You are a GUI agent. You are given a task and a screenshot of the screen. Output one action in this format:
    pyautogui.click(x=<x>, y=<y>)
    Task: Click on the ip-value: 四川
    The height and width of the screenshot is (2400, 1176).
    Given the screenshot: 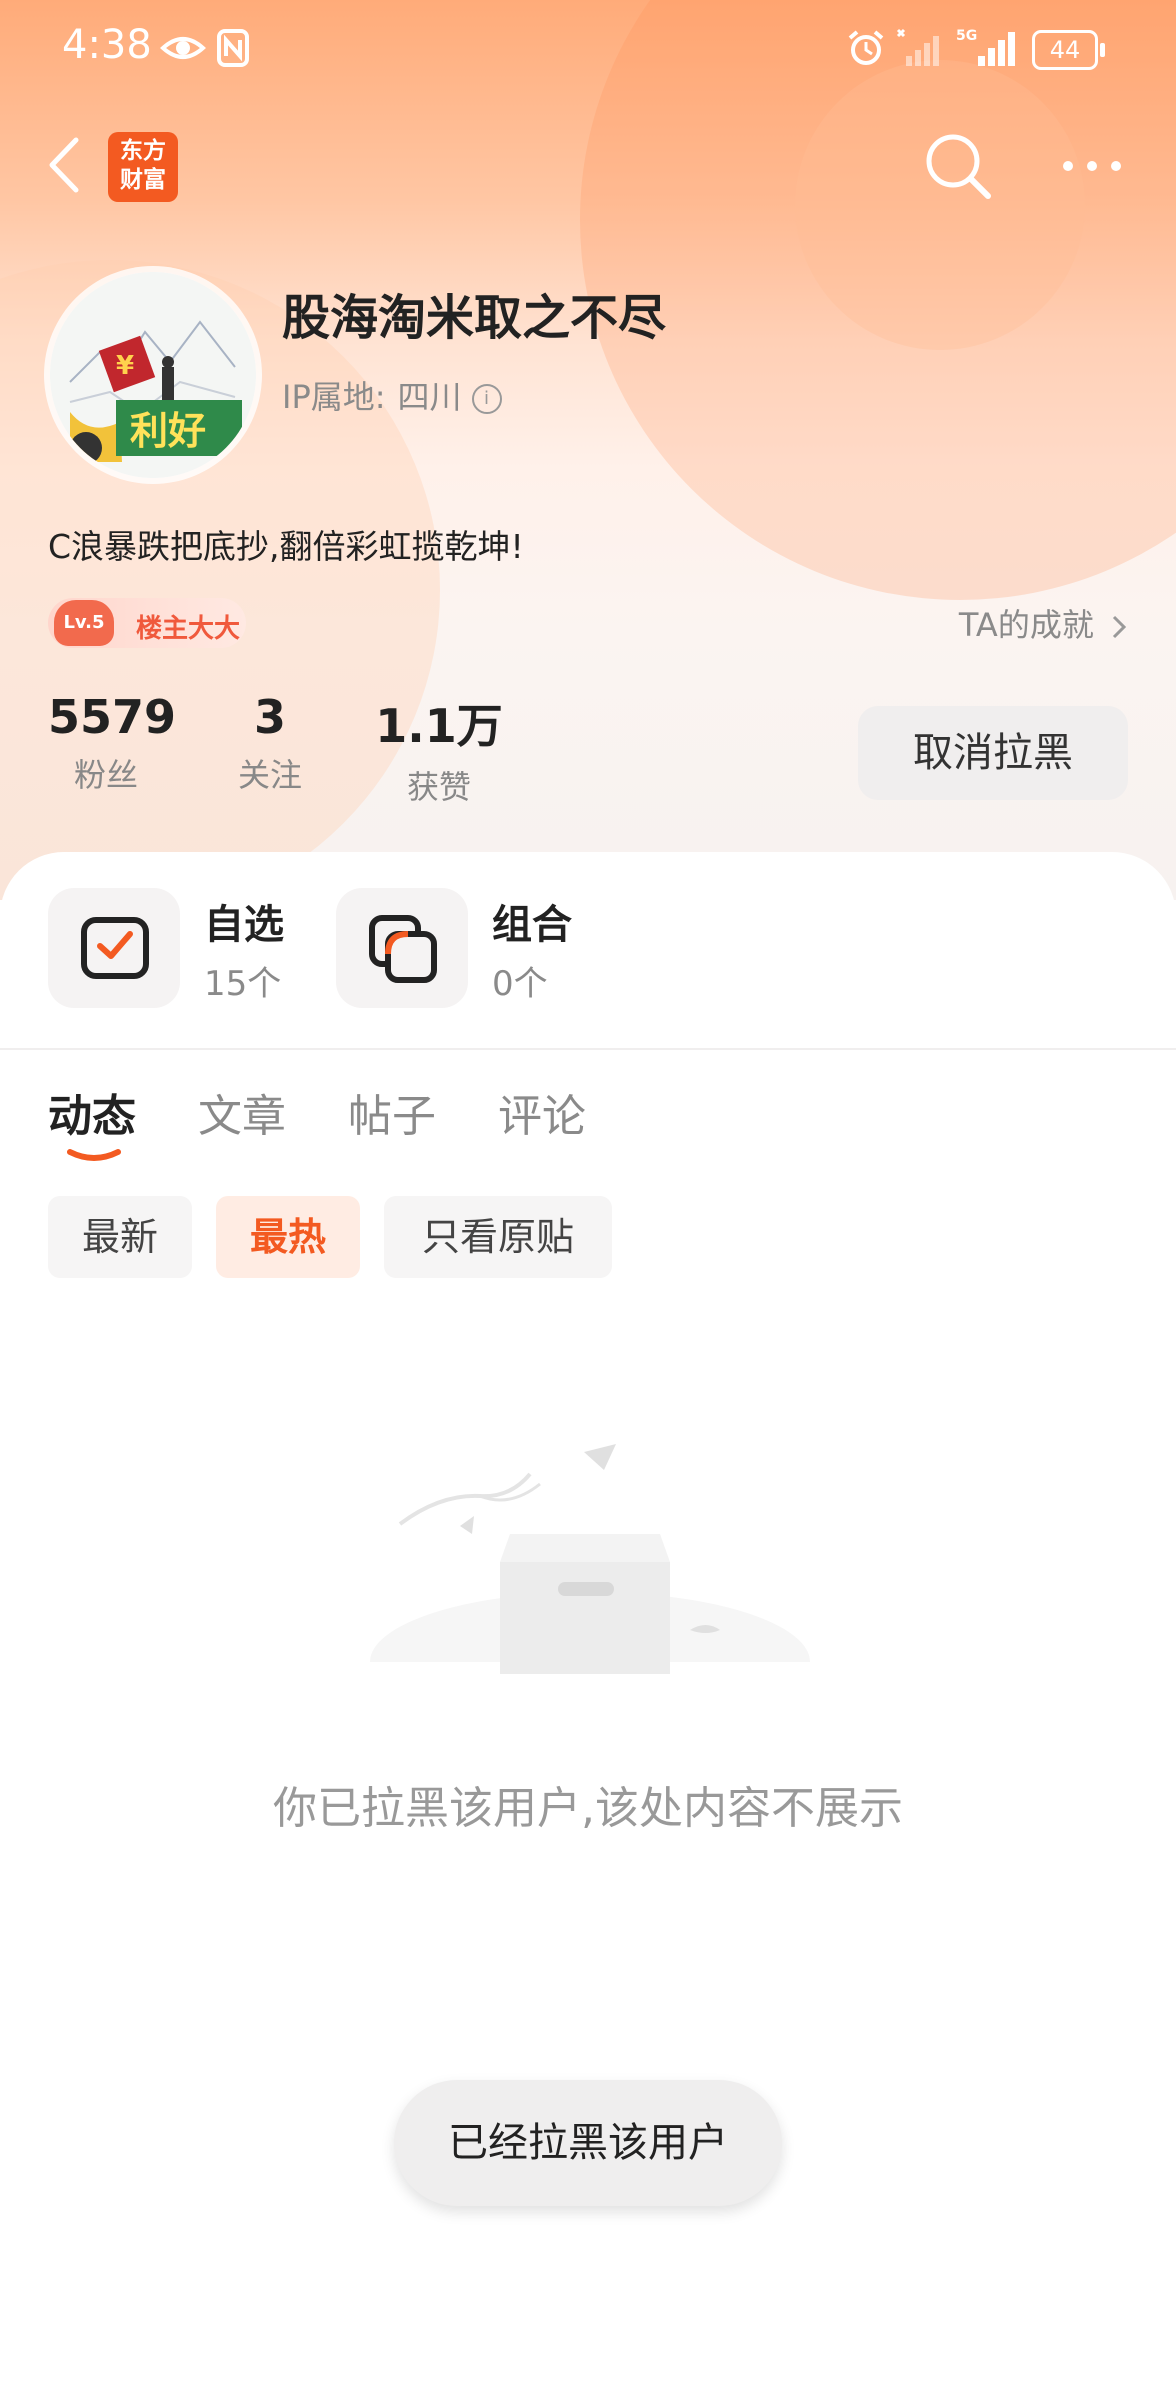 What is the action you would take?
    pyautogui.click(x=429, y=397)
    